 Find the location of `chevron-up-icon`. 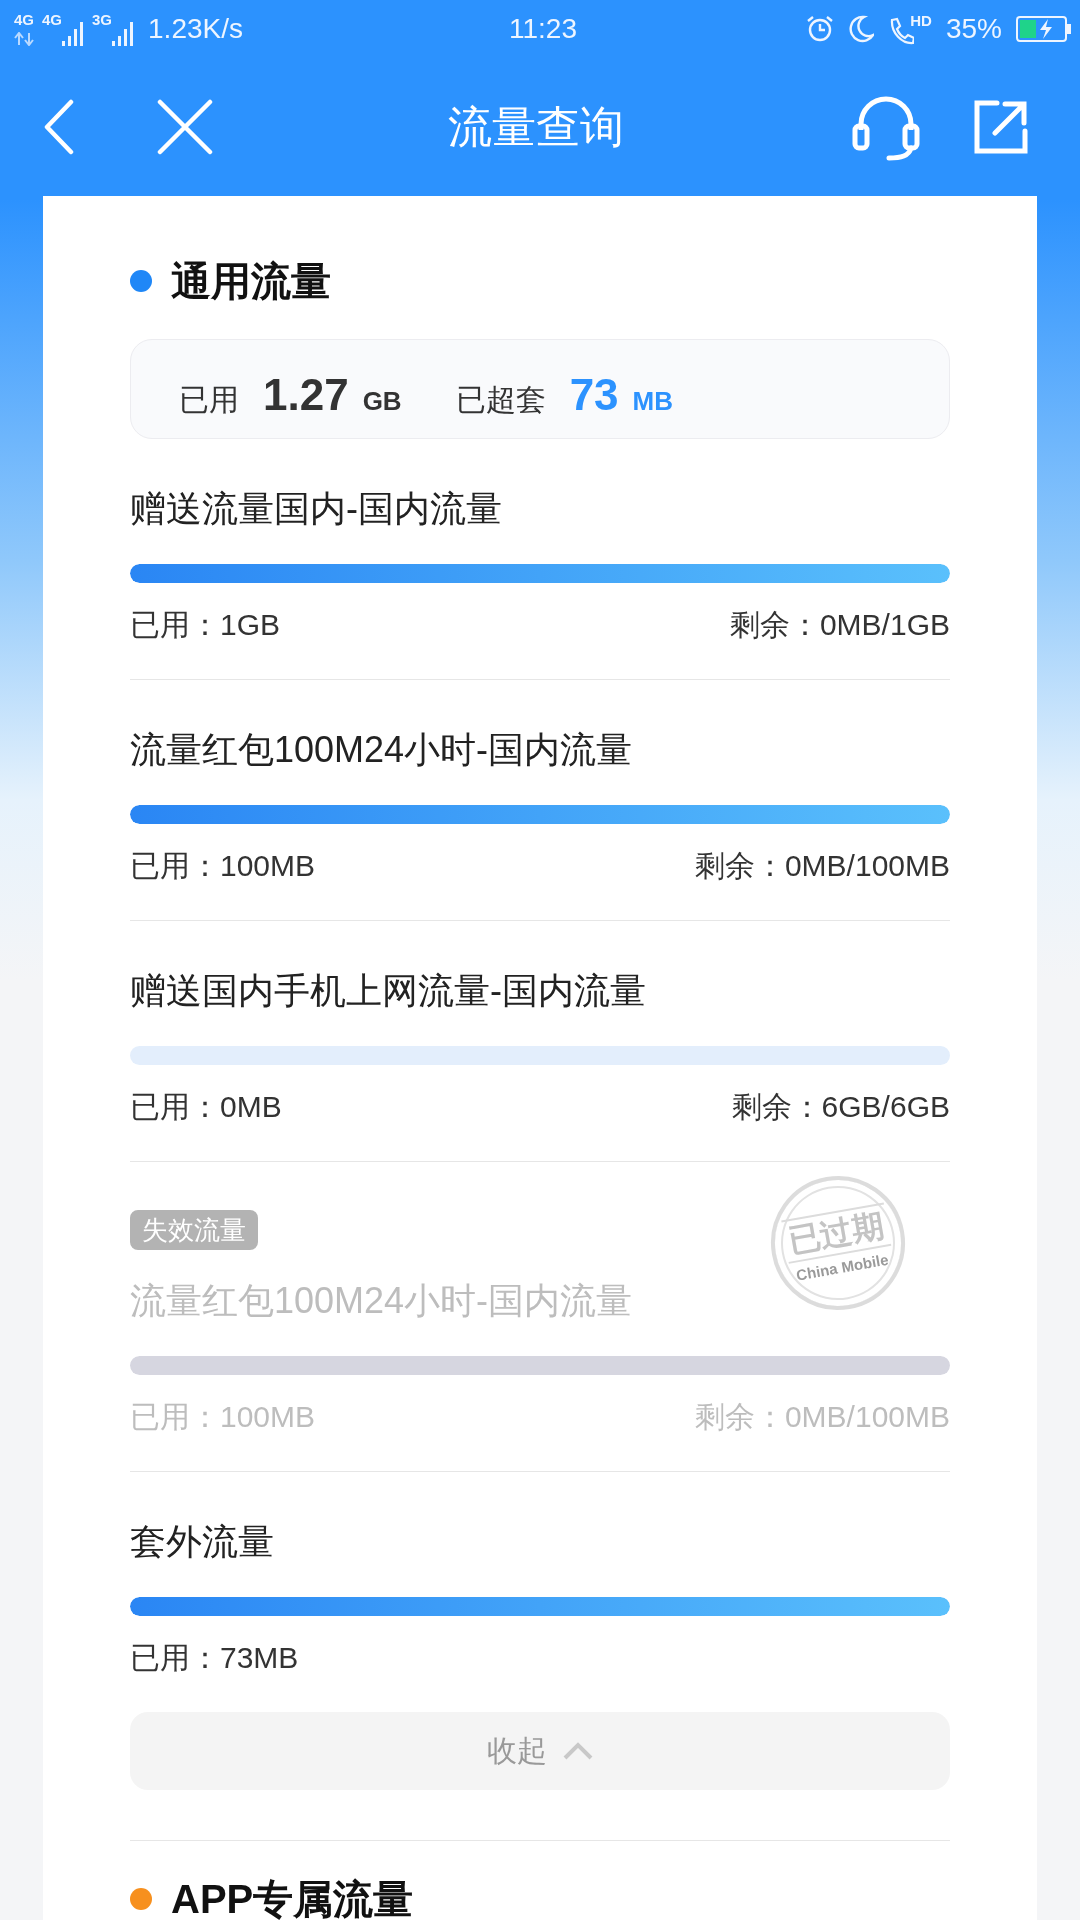

chevron-up-icon is located at coordinates (578, 1751).